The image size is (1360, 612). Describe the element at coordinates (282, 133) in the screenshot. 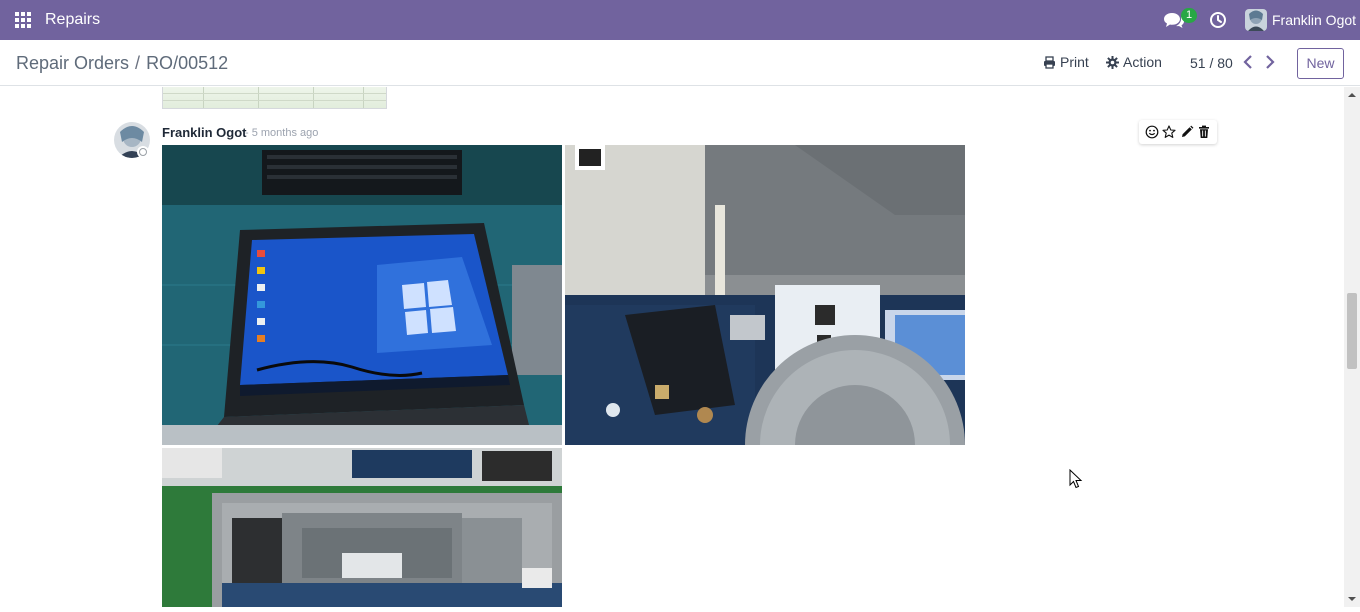

I see `message-date: - 5 months ago` at that location.